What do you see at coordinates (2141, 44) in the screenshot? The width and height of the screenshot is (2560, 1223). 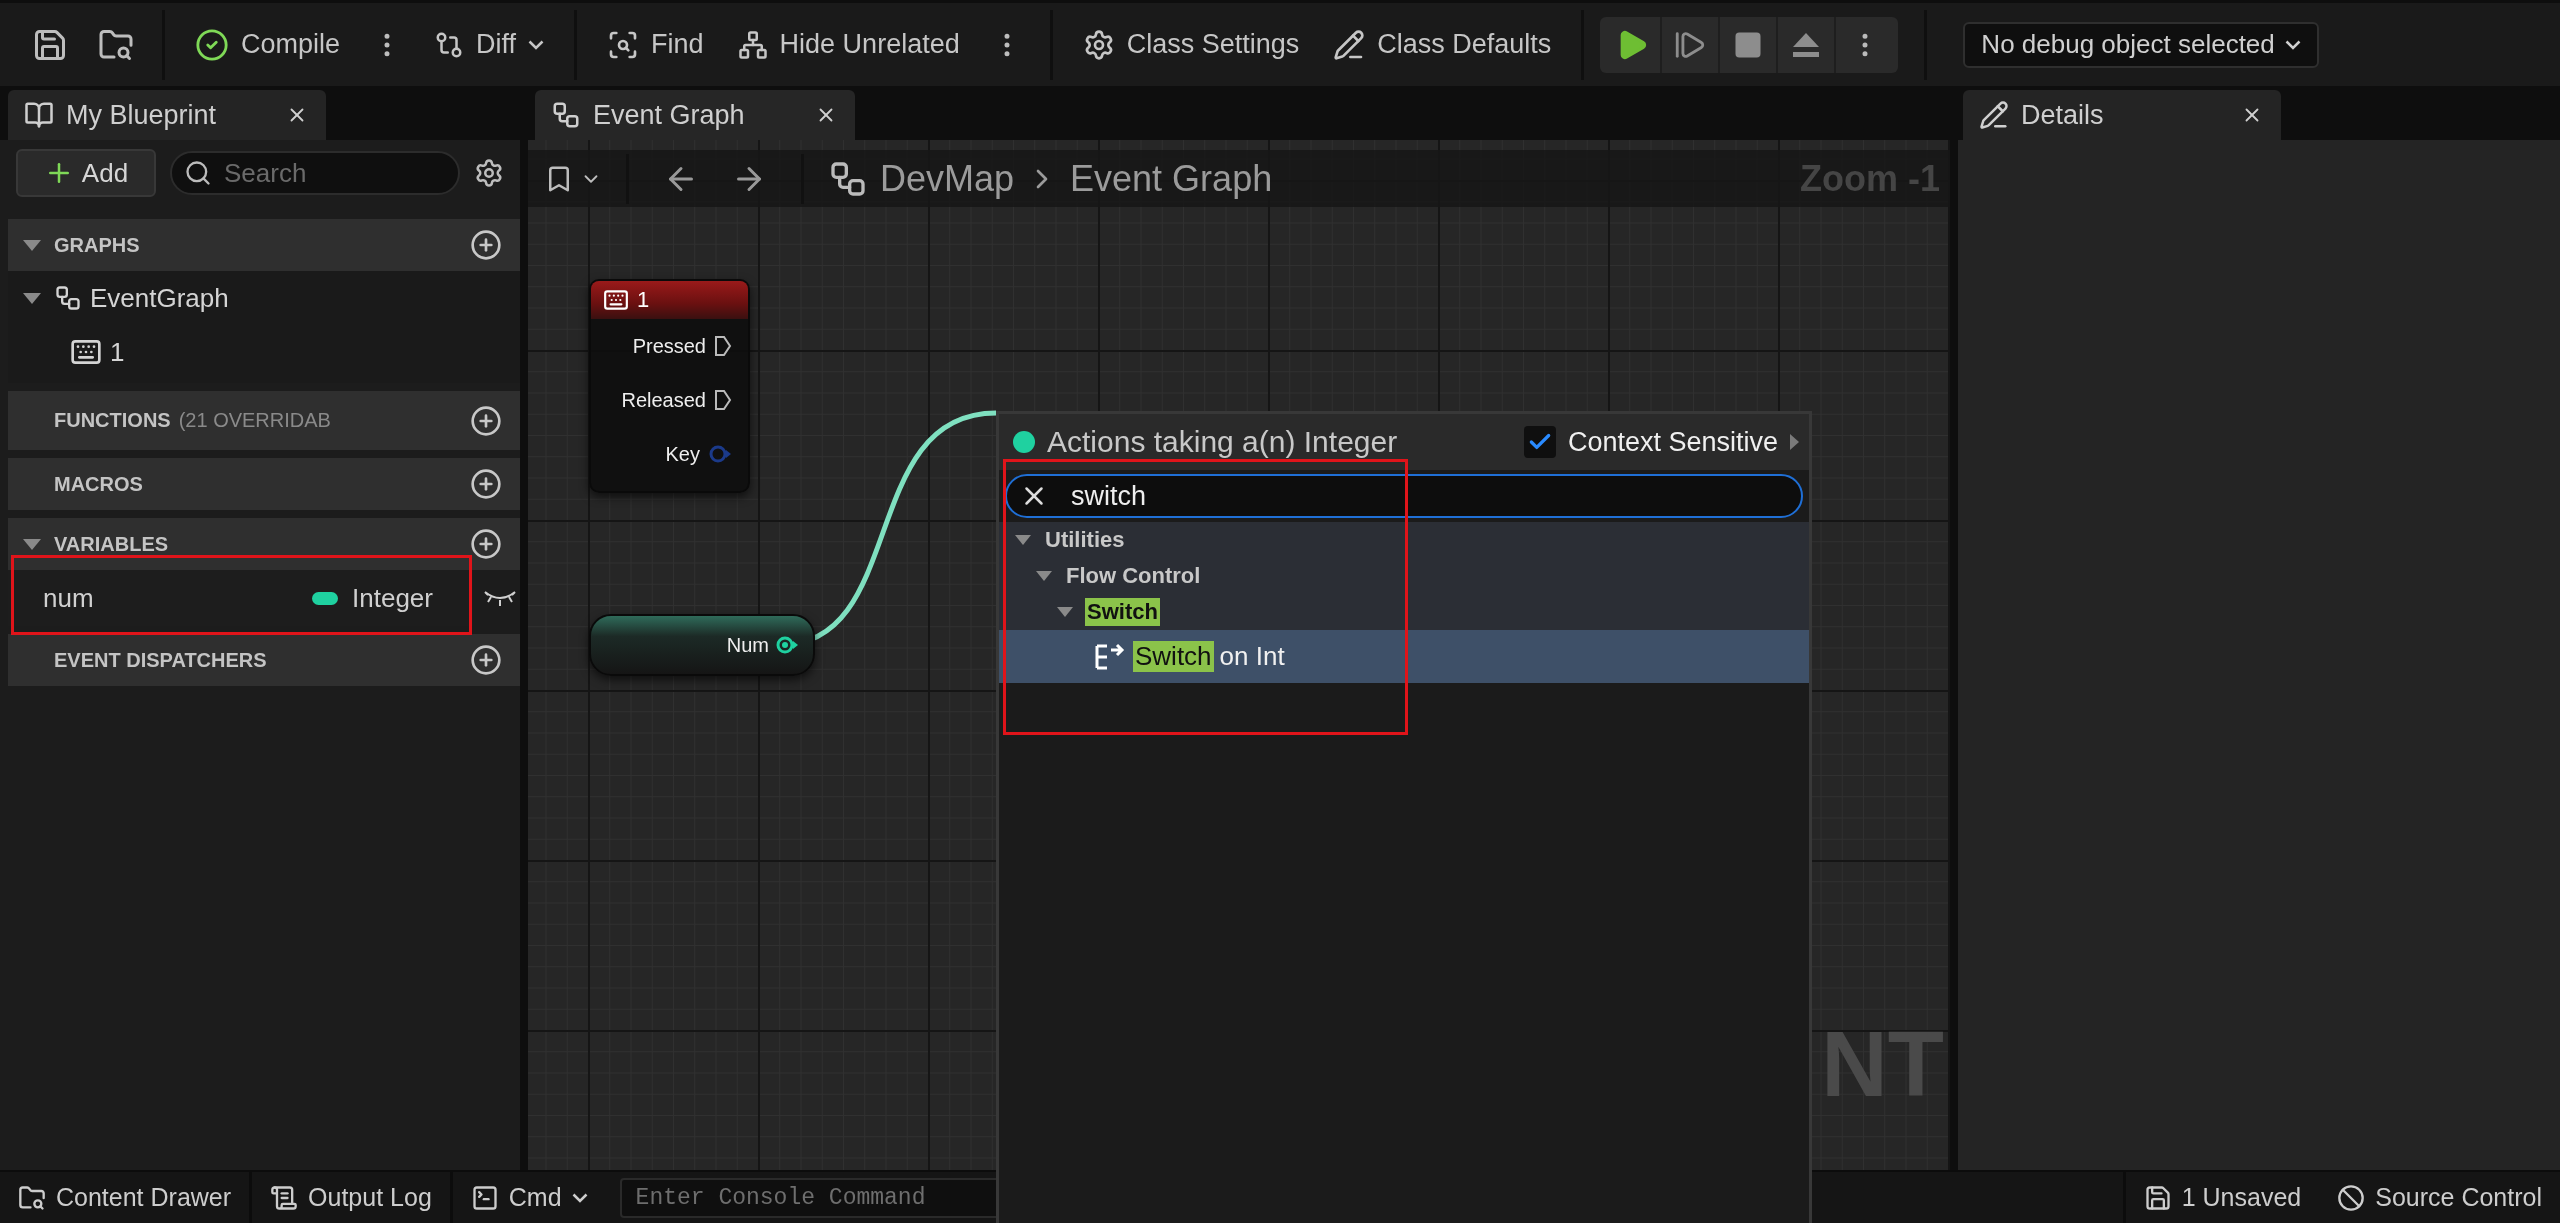 I see `debug-object-dropdown: No debug object selected` at bounding box center [2141, 44].